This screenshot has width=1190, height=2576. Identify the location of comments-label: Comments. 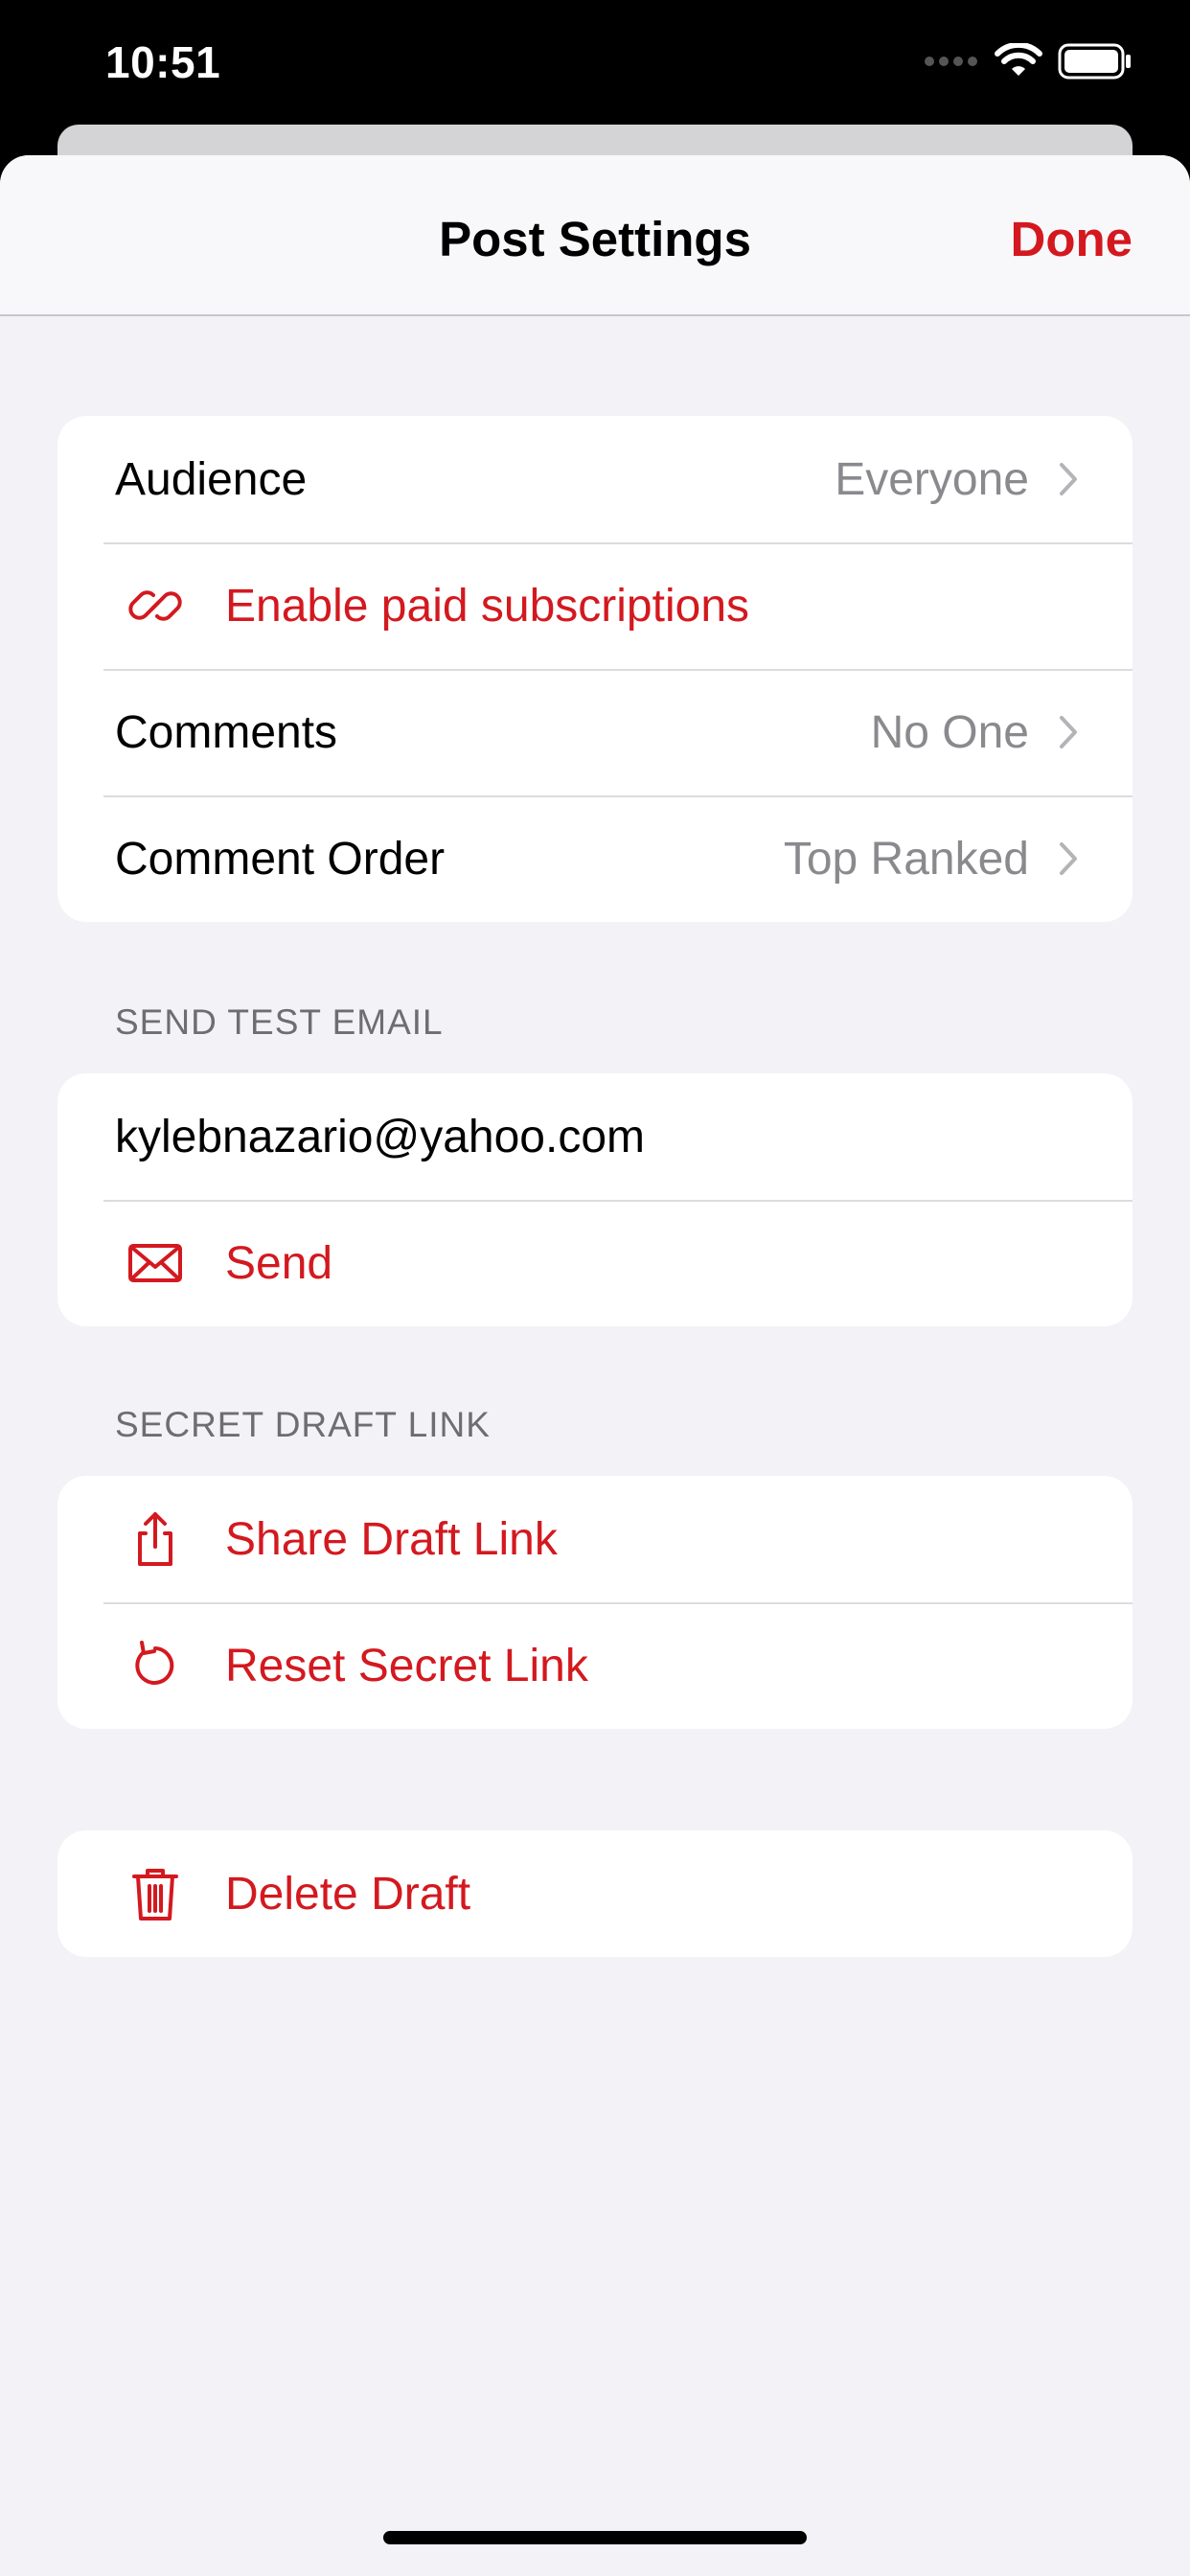
(226, 732).